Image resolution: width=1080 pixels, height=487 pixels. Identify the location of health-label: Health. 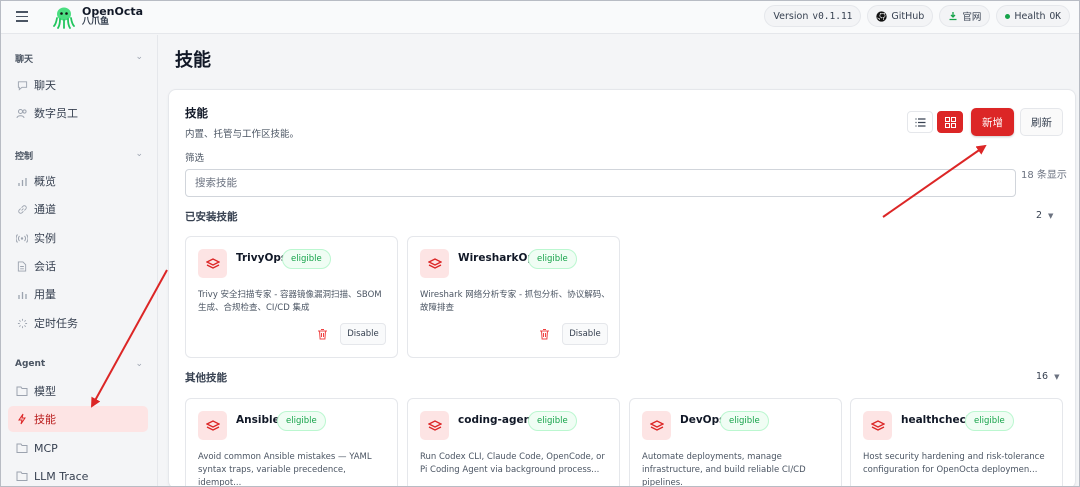
(1030, 16).